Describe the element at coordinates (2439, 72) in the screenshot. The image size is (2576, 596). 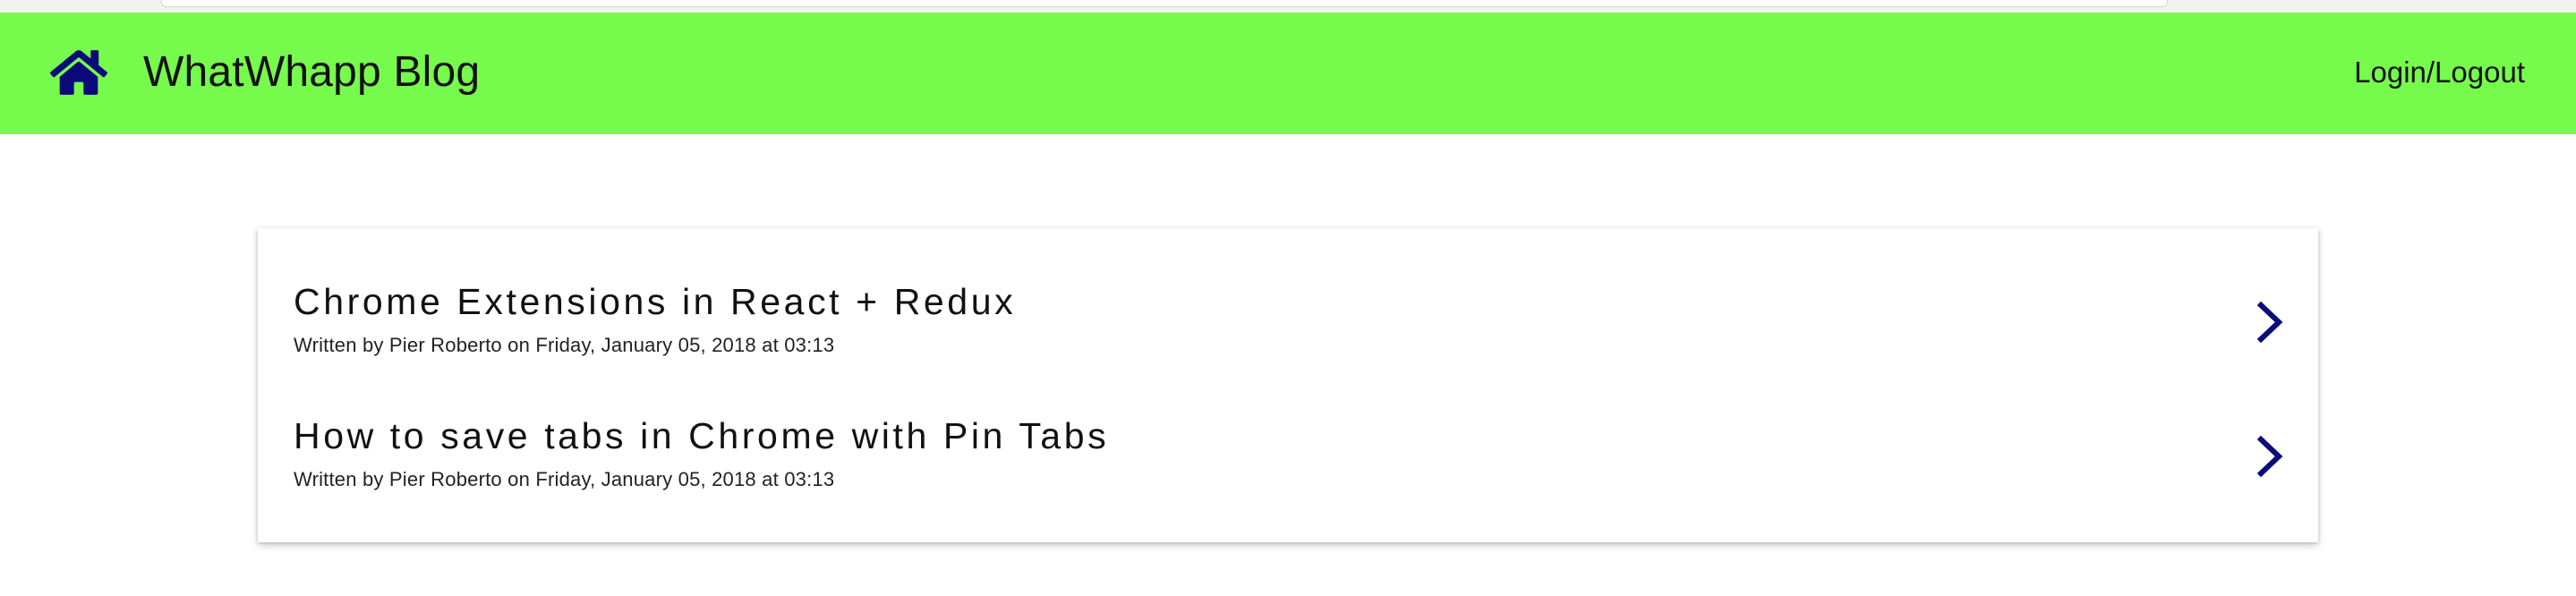
I see `login-logout-link: Login/Logout` at that location.